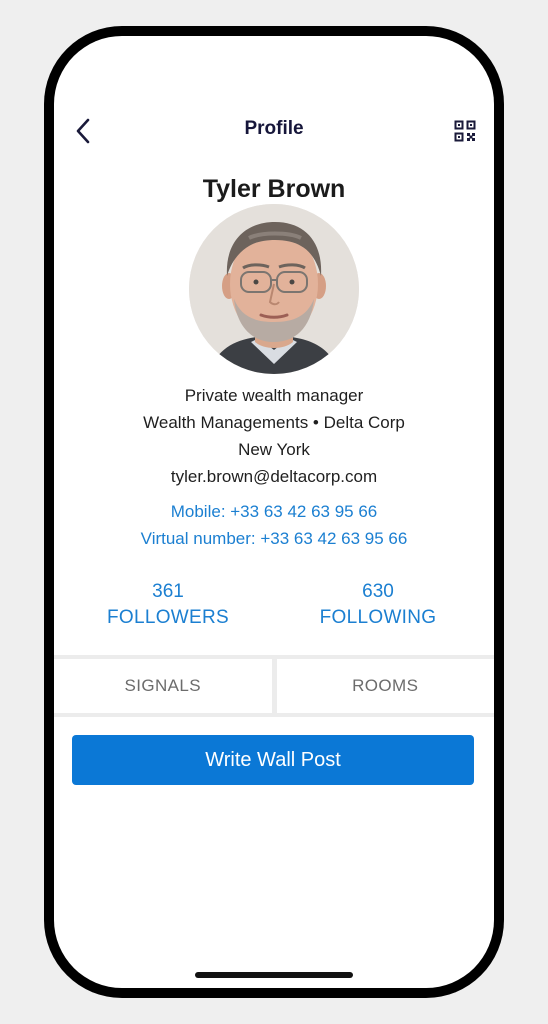 The image size is (548, 1024). Describe the element at coordinates (168, 591) in the screenshot. I see `followers-count: 361` at that location.